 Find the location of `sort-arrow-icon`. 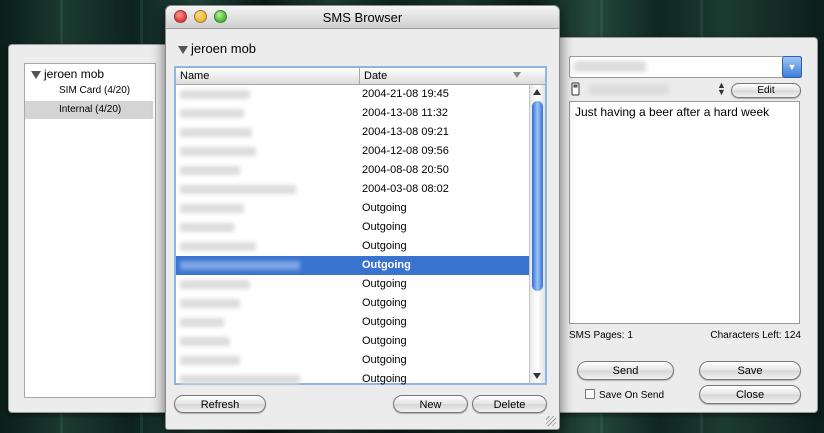

sort-arrow-icon is located at coordinates (517, 75).